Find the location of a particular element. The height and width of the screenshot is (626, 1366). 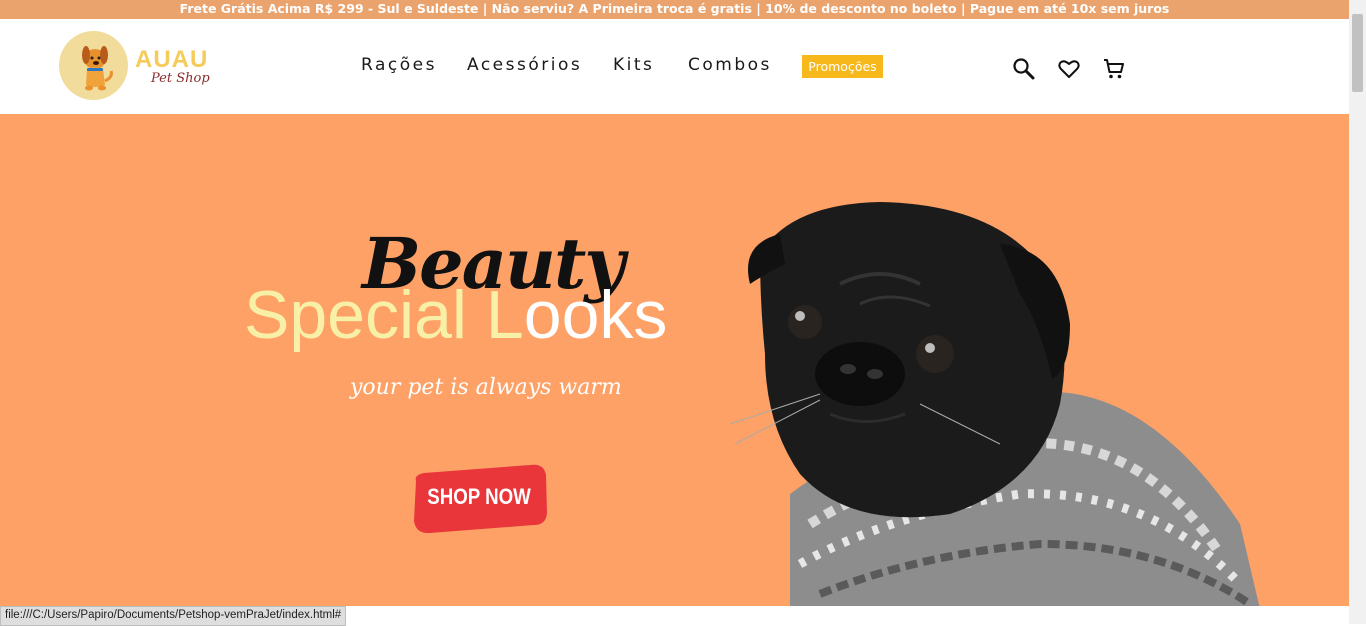

logo-wordmark: AUAU is located at coordinates (172, 59).